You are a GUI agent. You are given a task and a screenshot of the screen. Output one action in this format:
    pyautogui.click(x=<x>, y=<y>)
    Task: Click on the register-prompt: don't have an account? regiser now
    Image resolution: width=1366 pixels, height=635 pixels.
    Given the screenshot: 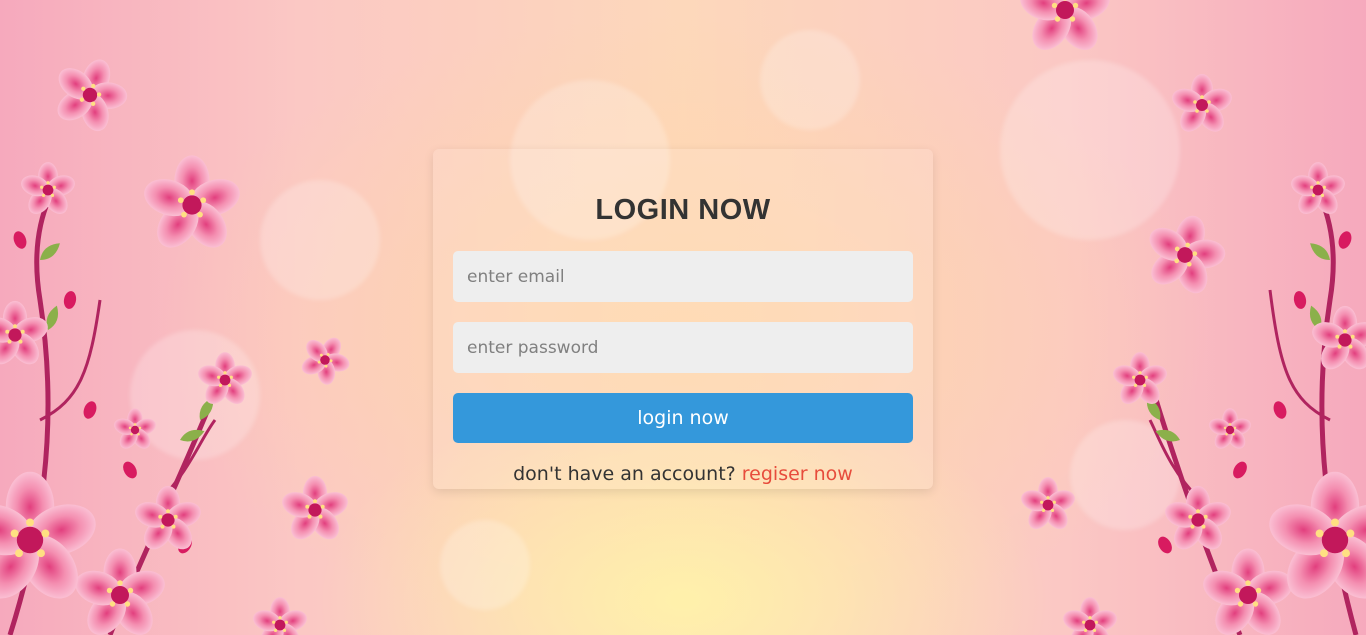 What is the action you would take?
    pyautogui.click(x=683, y=474)
    